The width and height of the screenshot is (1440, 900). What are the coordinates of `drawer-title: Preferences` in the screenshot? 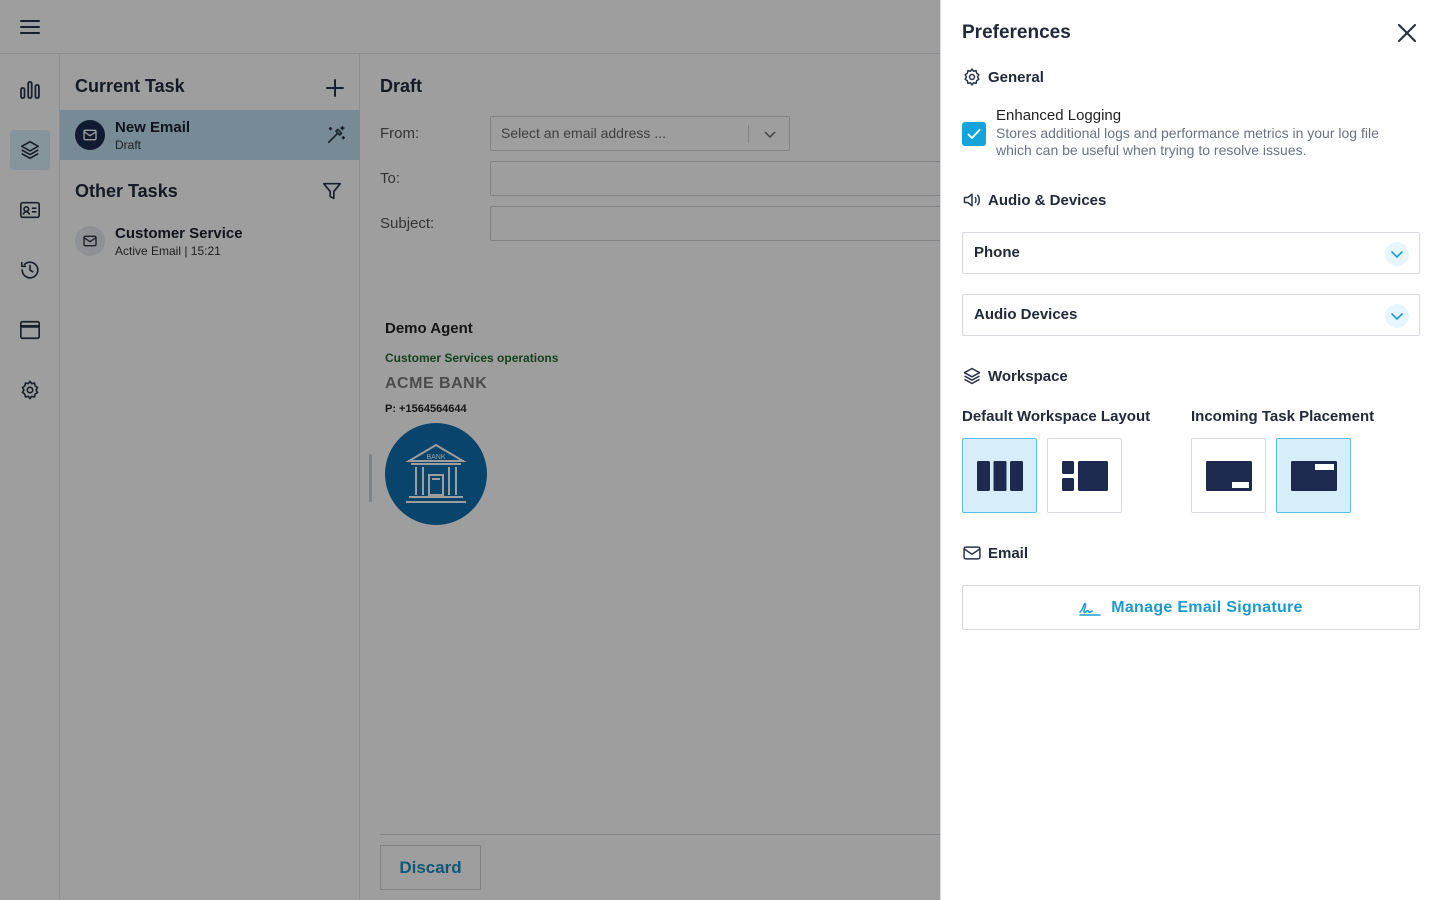 It's located at (1016, 32).